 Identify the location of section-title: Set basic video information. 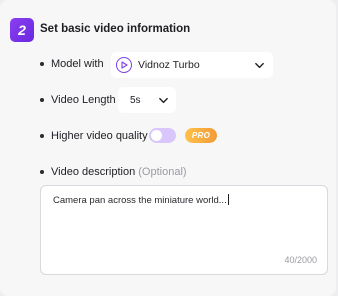
(115, 29).